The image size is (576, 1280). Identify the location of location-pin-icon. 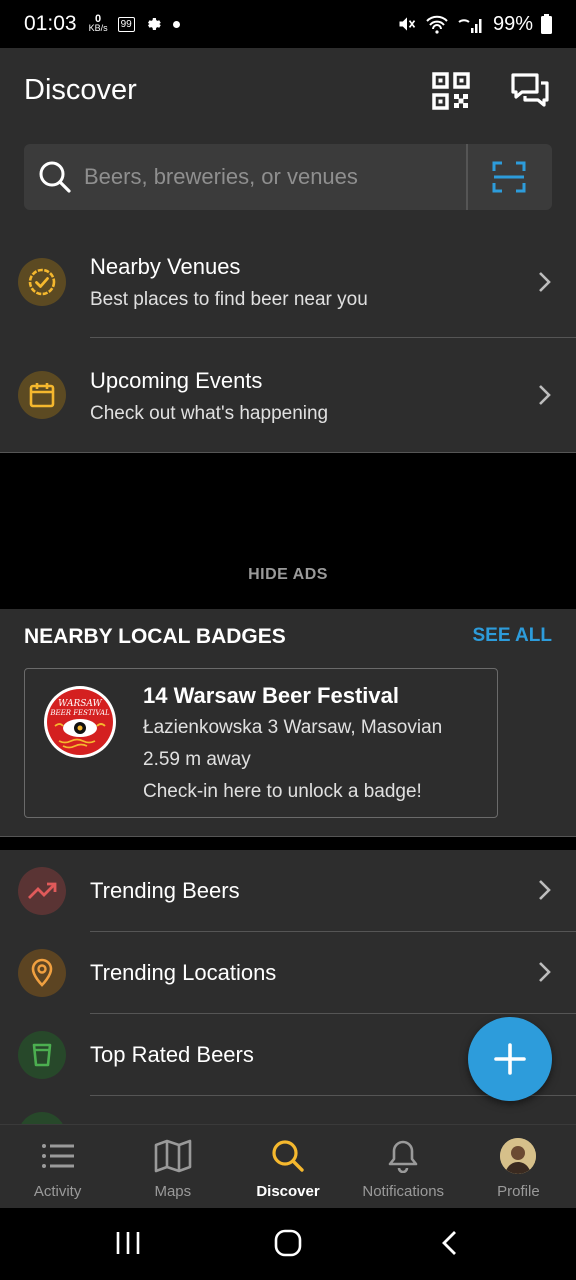
(42, 973).